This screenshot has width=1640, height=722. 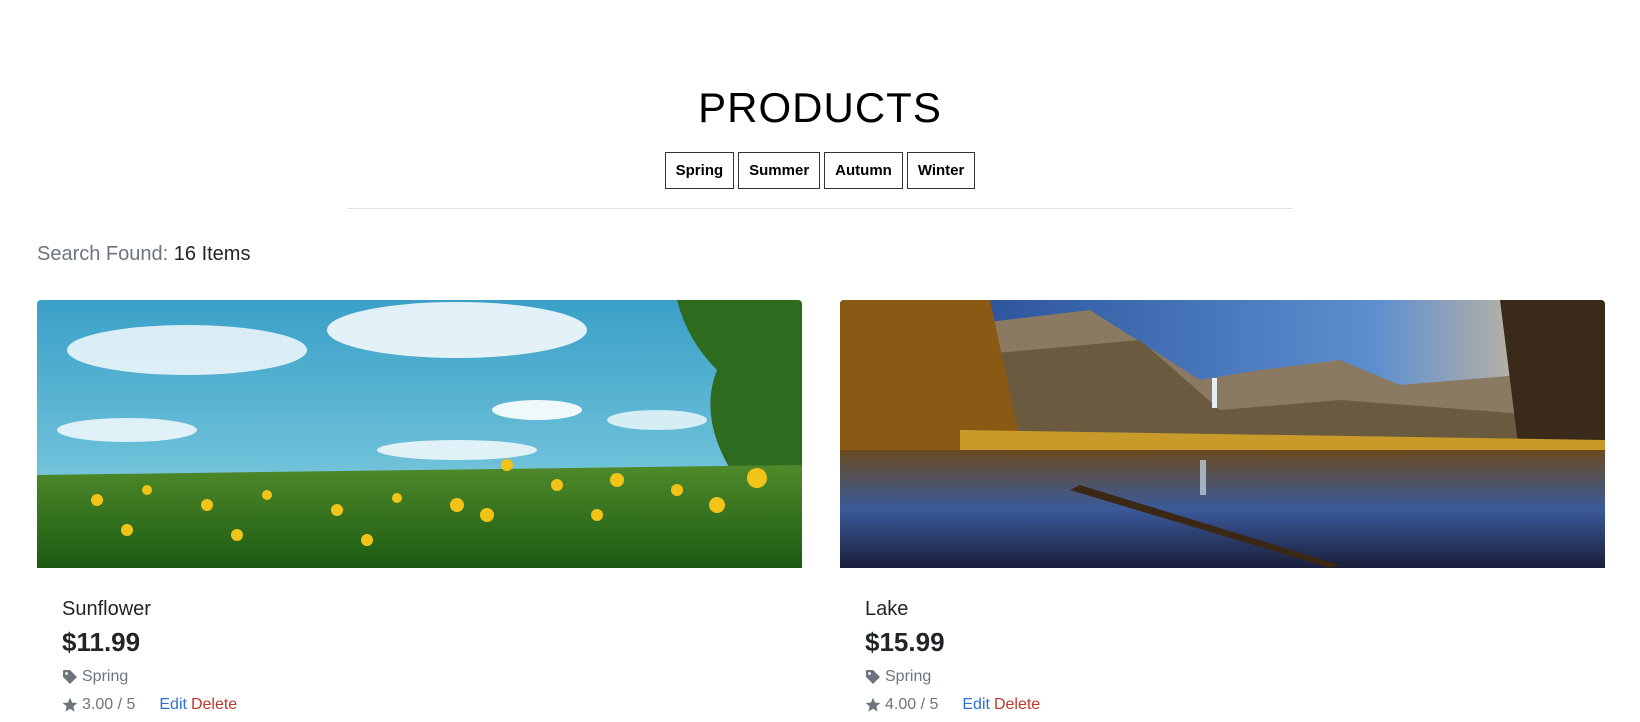 What do you see at coordinates (905, 642) in the screenshot?
I see `product-price: $15.99` at bounding box center [905, 642].